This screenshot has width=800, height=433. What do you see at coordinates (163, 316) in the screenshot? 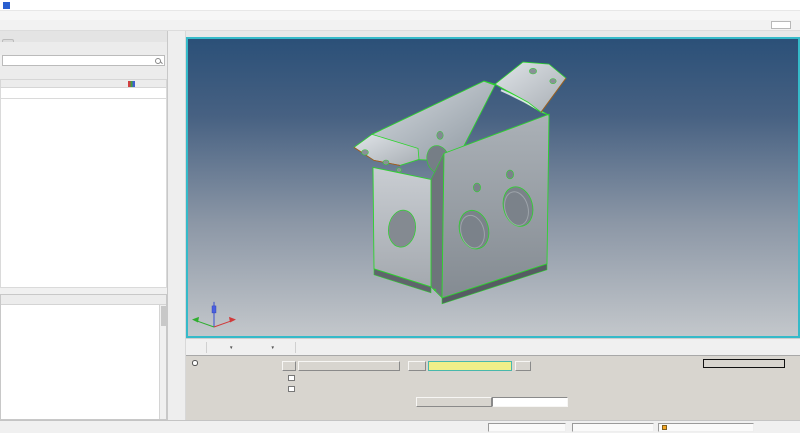
I see `scroll-thumb` at bounding box center [163, 316].